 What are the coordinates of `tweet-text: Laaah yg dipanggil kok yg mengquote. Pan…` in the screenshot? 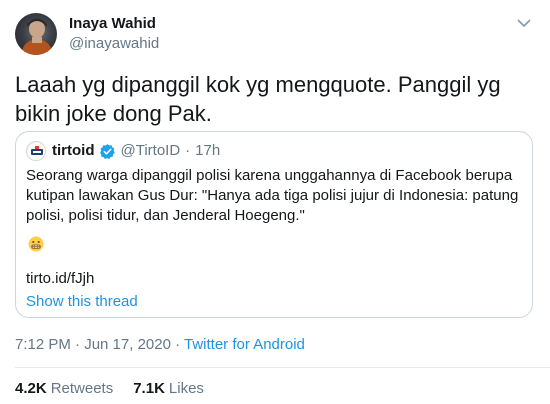 It's located at (258, 99).